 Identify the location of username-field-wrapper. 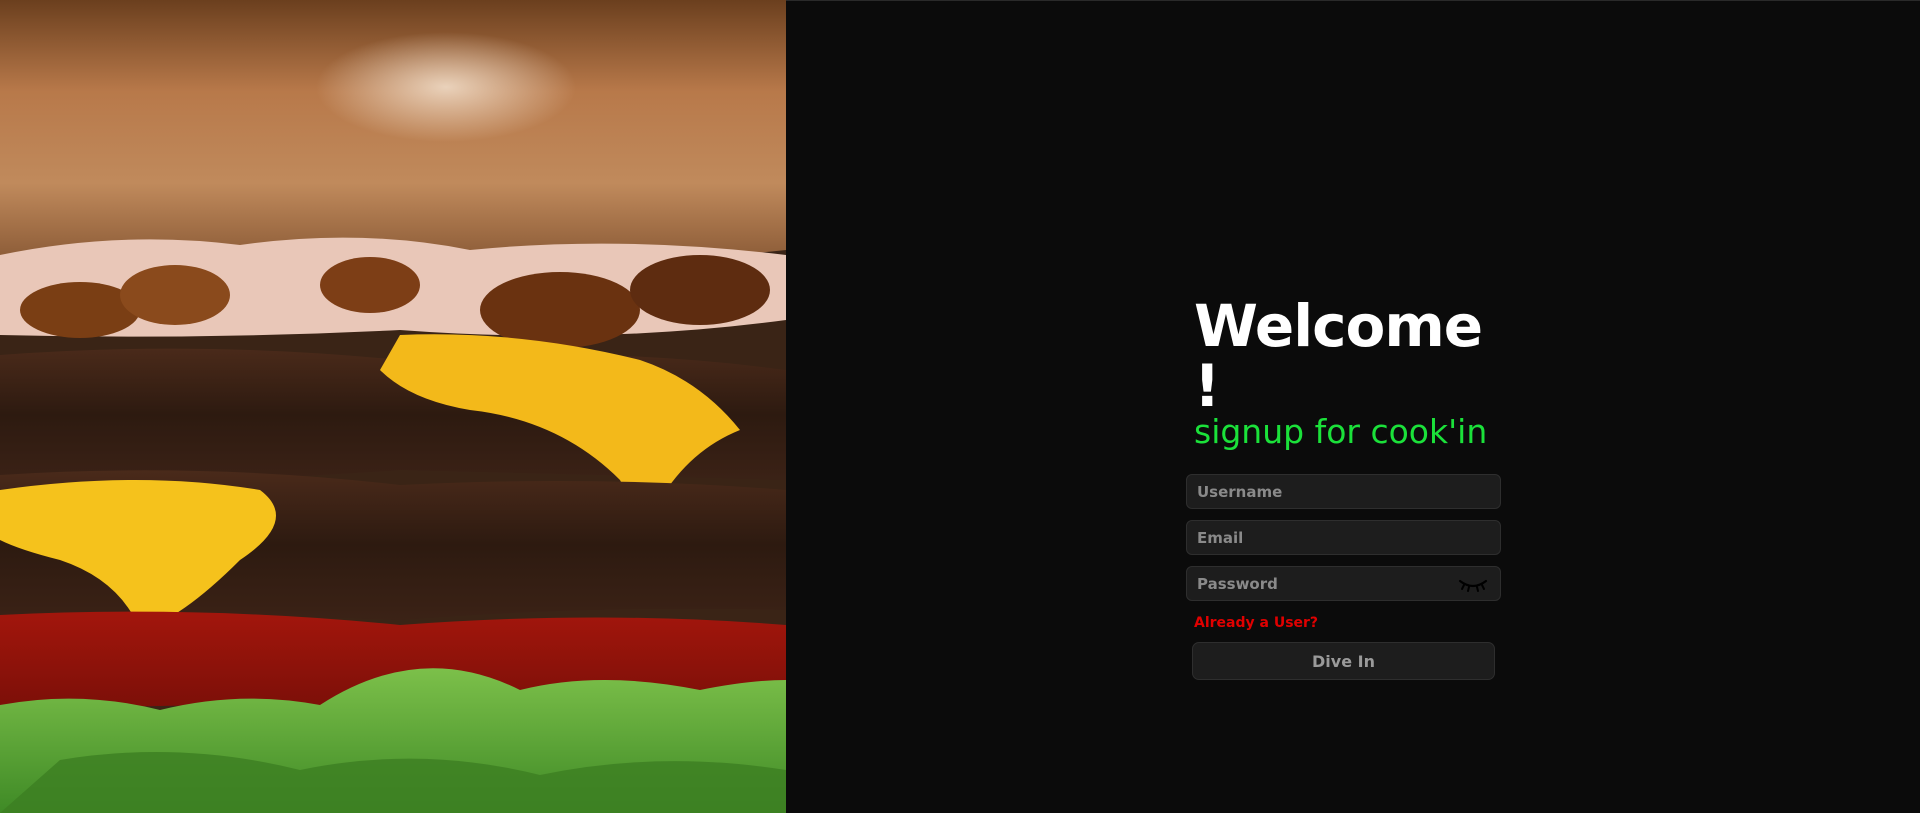
(1343, 491).